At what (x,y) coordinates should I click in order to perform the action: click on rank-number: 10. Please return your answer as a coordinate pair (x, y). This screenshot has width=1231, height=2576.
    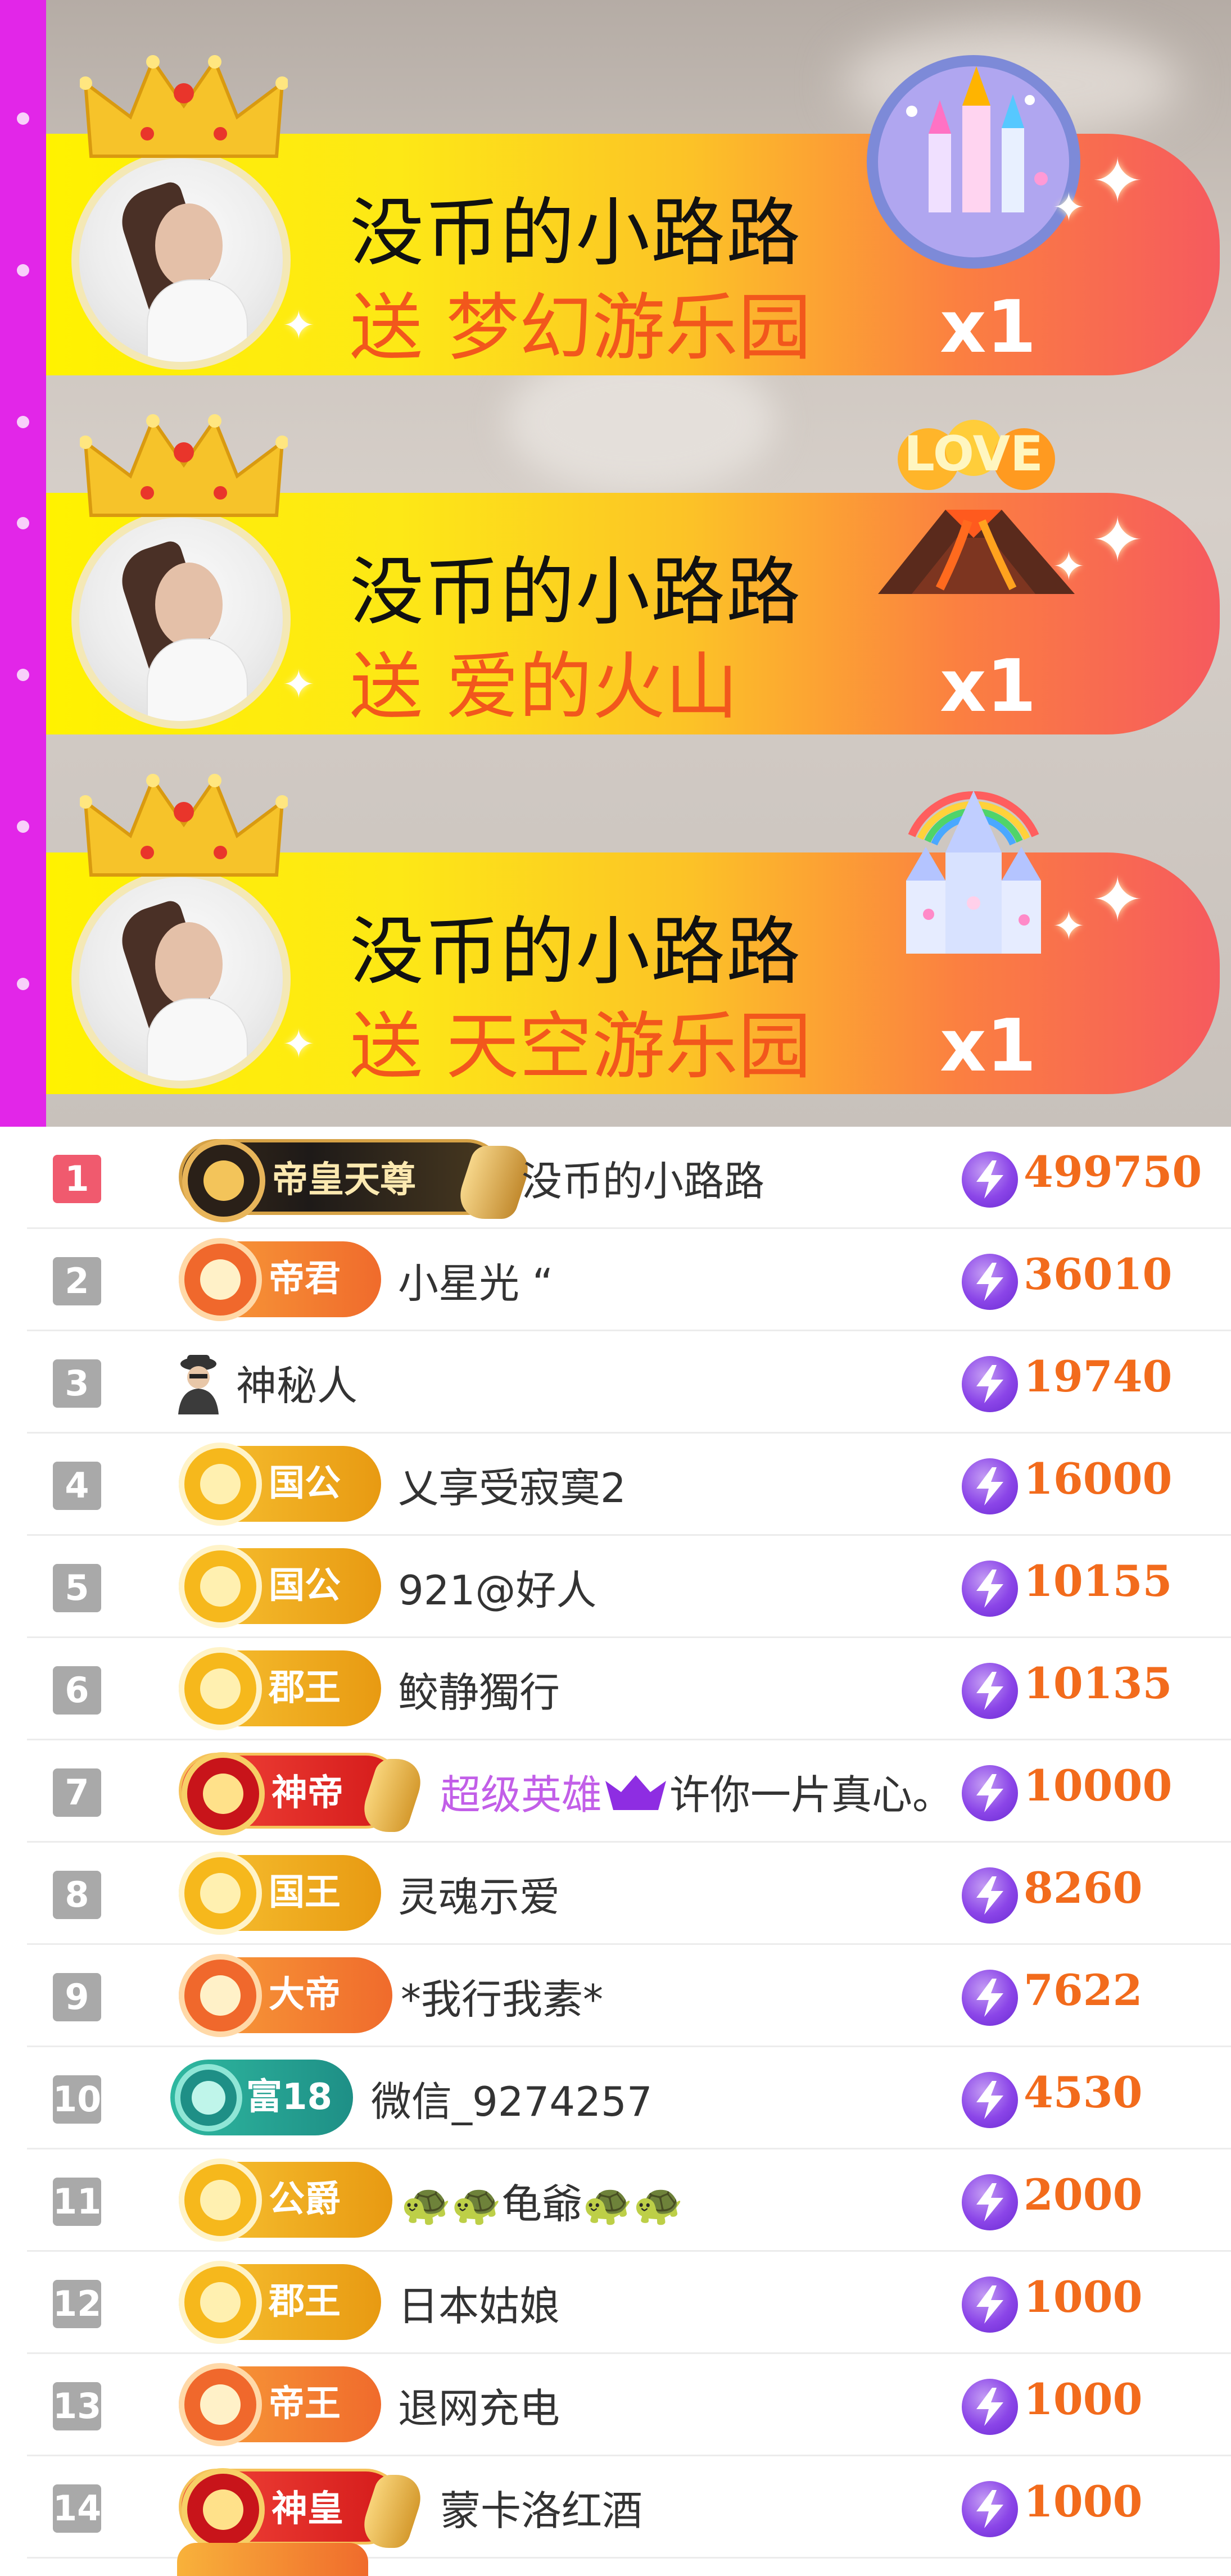
    Looking at the image, I should click on (77, 2099).